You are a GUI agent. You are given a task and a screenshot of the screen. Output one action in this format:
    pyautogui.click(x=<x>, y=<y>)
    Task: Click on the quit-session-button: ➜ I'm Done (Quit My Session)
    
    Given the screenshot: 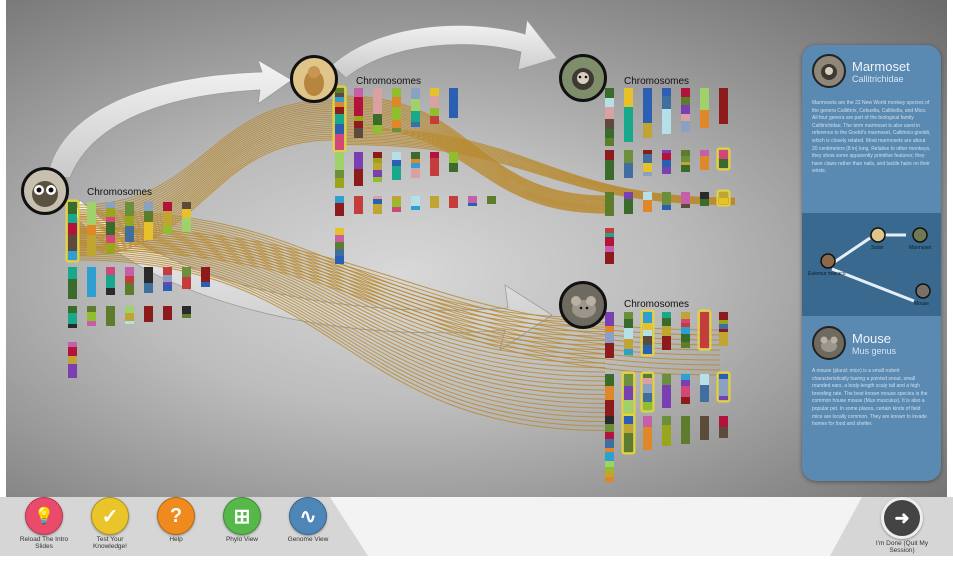 What is the action you would take?
    pyautogui.click(x=902, y=525)
    